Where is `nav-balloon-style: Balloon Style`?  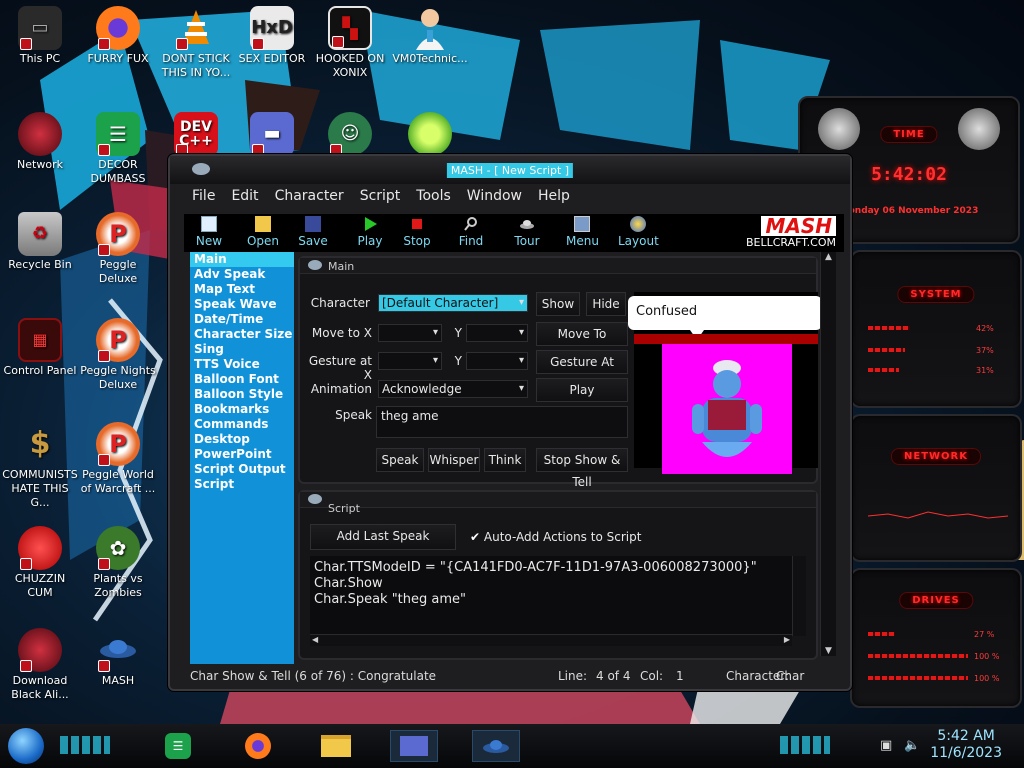 nav-balloon-style: Balloon Style is located at coordinates (242, 394).